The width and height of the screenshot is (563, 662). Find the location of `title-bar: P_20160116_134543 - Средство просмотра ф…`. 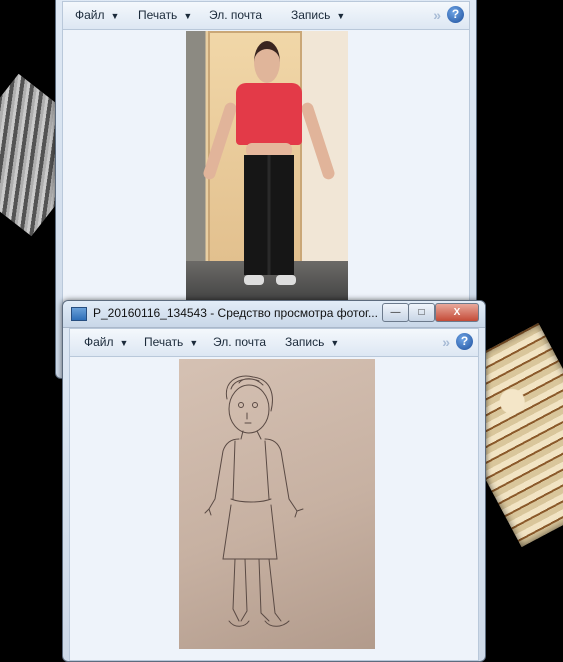

title-bar: P_20160116_134543 - Средство просмотра ф… is located at coordinates (274, 314).